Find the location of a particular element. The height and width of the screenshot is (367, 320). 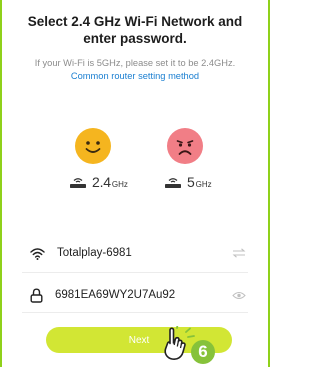

title-line-2: enter password. is located at coordinates (135, 38).